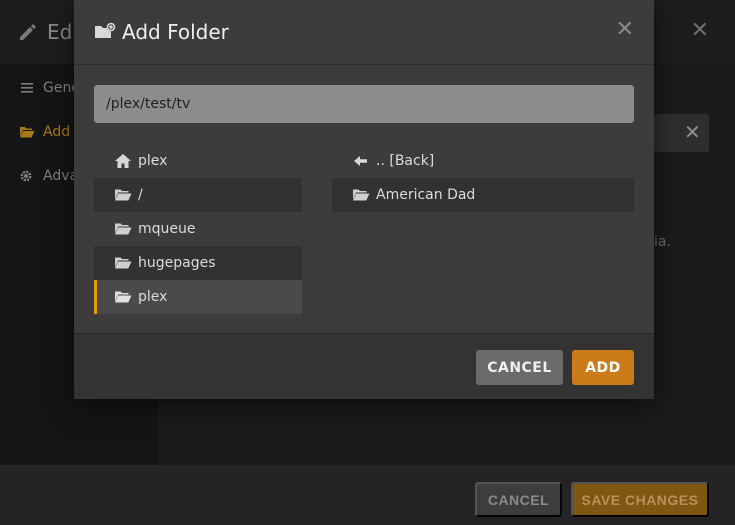 This screenshot has height=525, width=735. I want to click on sidebar-item-advanced: Adva, so click(48, 176).